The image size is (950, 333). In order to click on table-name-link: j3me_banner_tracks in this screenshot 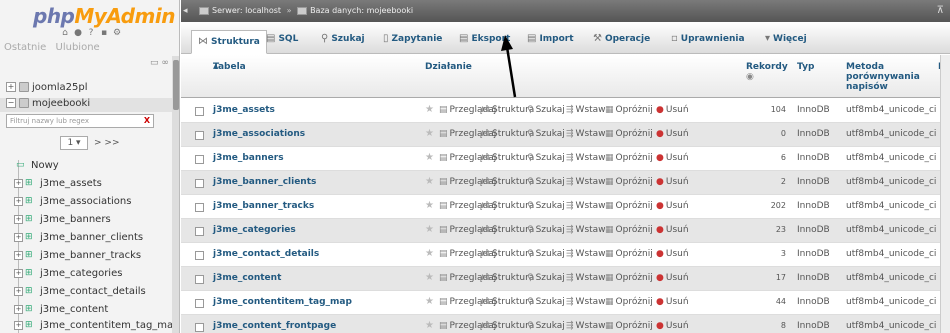, I will do `click(263, 206)`.